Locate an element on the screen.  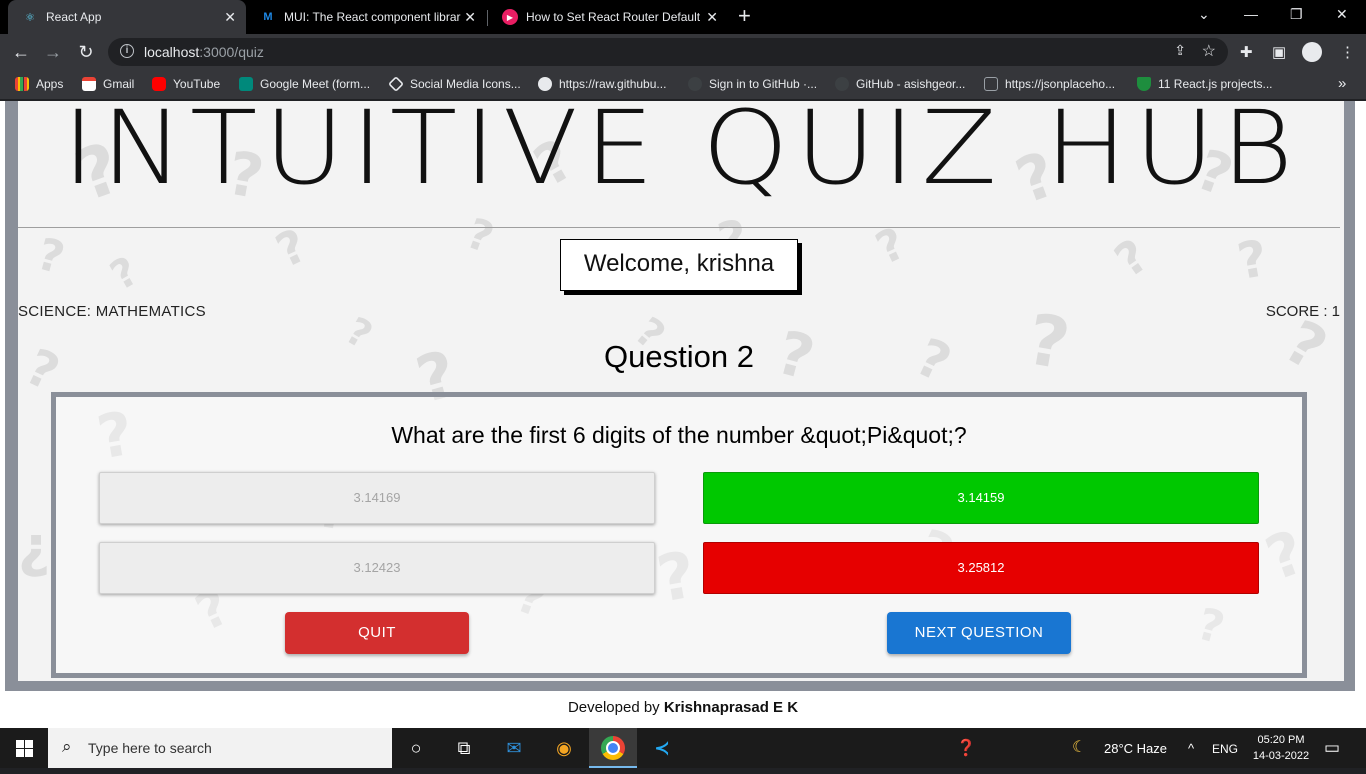
menu-kebab-icon: ⋮ is located at coordinates (1347, 52).